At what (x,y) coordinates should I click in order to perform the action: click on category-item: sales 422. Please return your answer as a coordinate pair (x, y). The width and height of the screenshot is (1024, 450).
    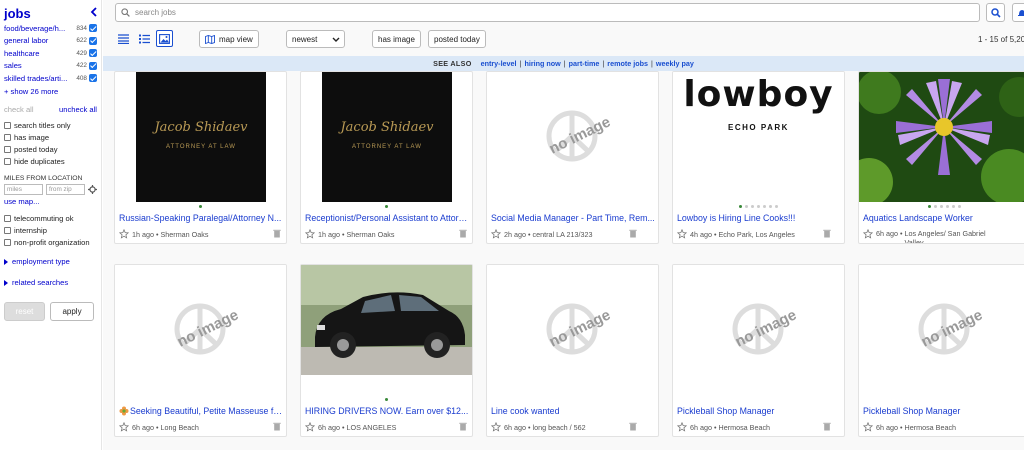
    Looking at the image, I should click on (50, 66).